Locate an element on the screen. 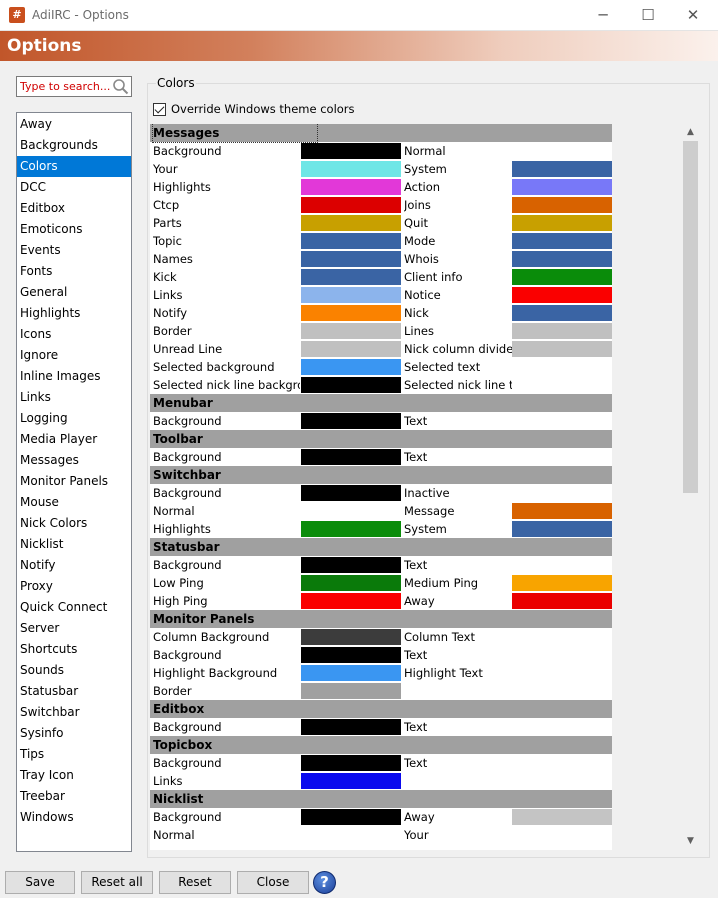 The width and height of the screenshot is (718, 898). sidebar-item-notify: Notify is located at coordinates (74, 565).